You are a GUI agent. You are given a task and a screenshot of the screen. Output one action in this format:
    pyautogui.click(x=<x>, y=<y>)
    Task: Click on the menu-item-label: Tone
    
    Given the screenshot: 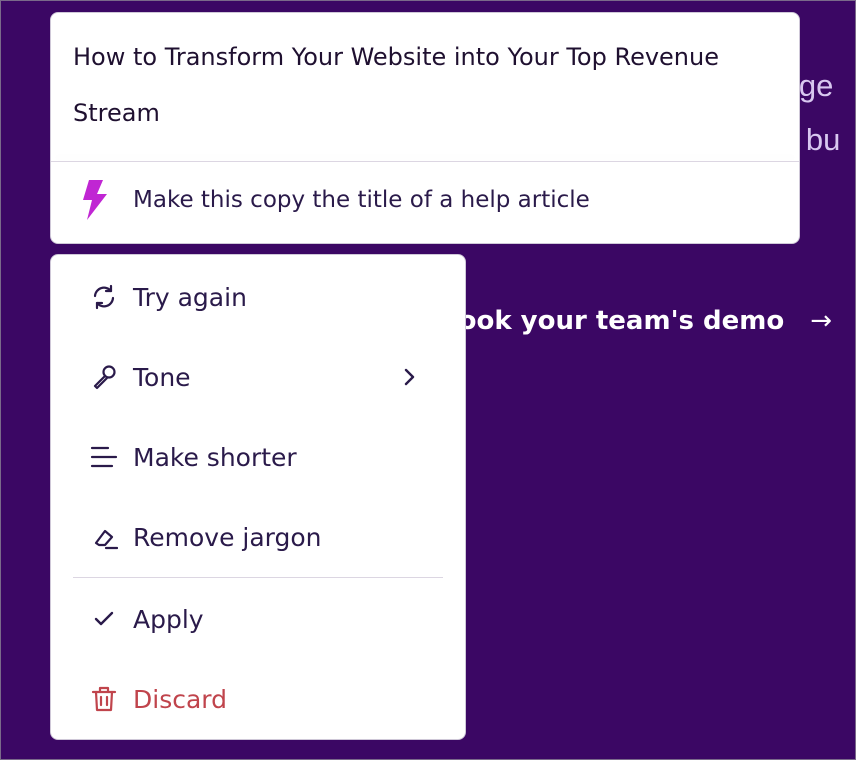 What is the action you would take?
    pyautogui.click(x=162, y=377)
    